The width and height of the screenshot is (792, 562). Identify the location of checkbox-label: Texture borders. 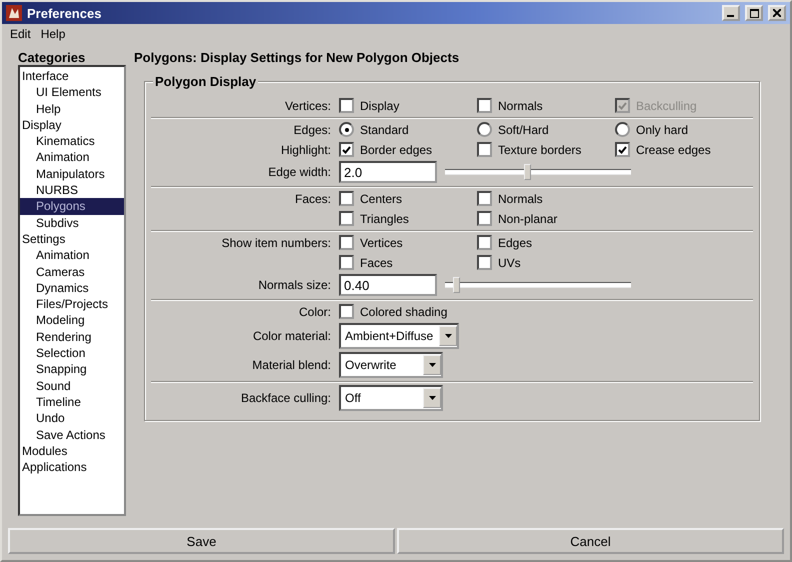
(540, 149).